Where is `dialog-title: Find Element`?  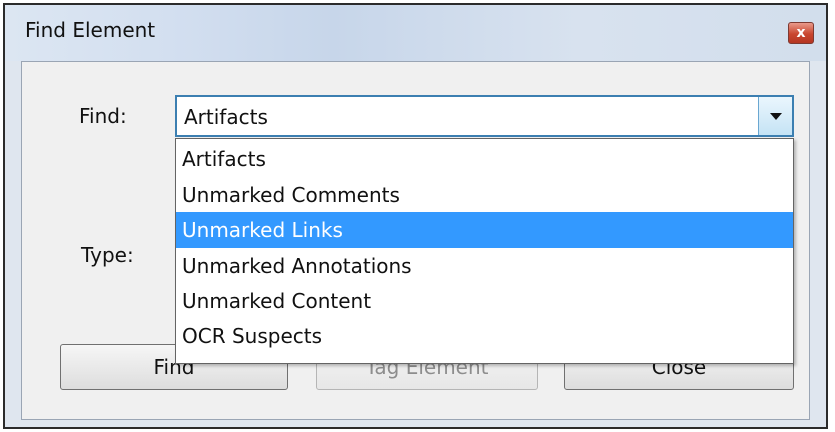 dialog-title: Find Element is located at coordinates (90, 30).